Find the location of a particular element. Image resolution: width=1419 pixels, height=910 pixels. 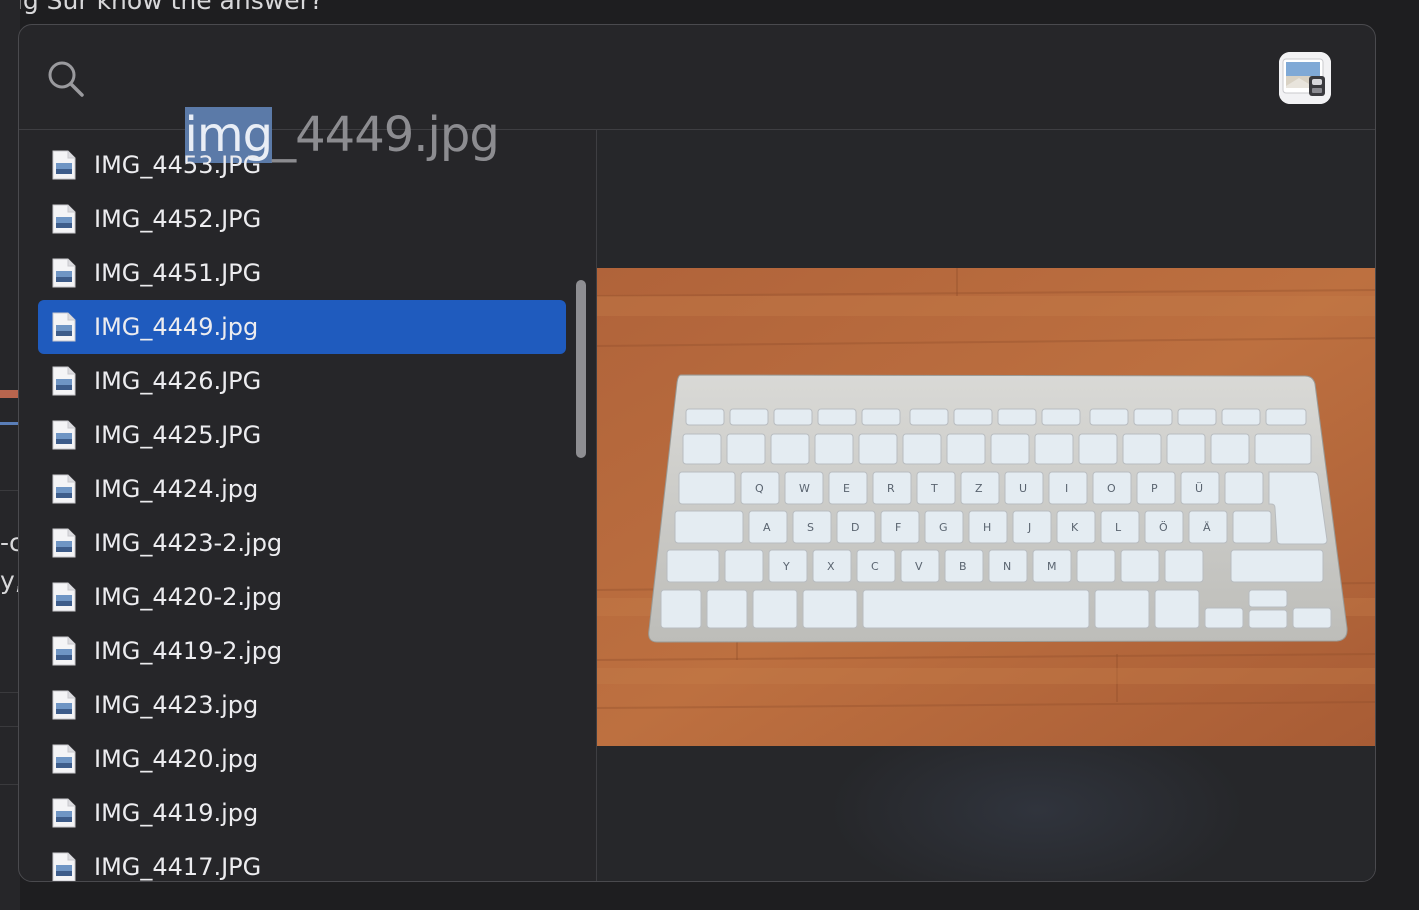

result-row: IMG_4419.jpg is located at coordinates (302, 813).